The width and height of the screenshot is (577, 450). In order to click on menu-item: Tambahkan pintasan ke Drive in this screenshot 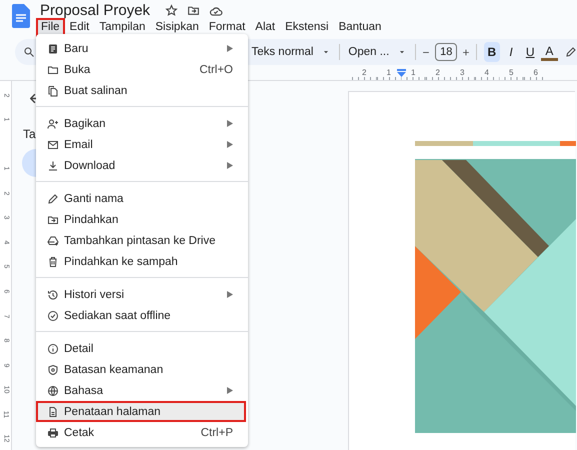, I will do `click(141, 240)`.